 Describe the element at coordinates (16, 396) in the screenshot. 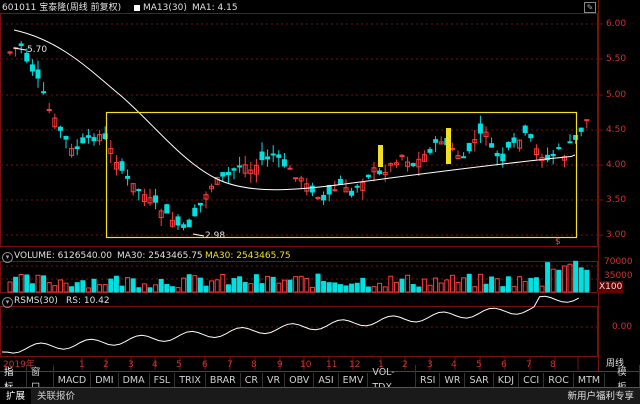

I see `tab-extend: 扩展` at that location.